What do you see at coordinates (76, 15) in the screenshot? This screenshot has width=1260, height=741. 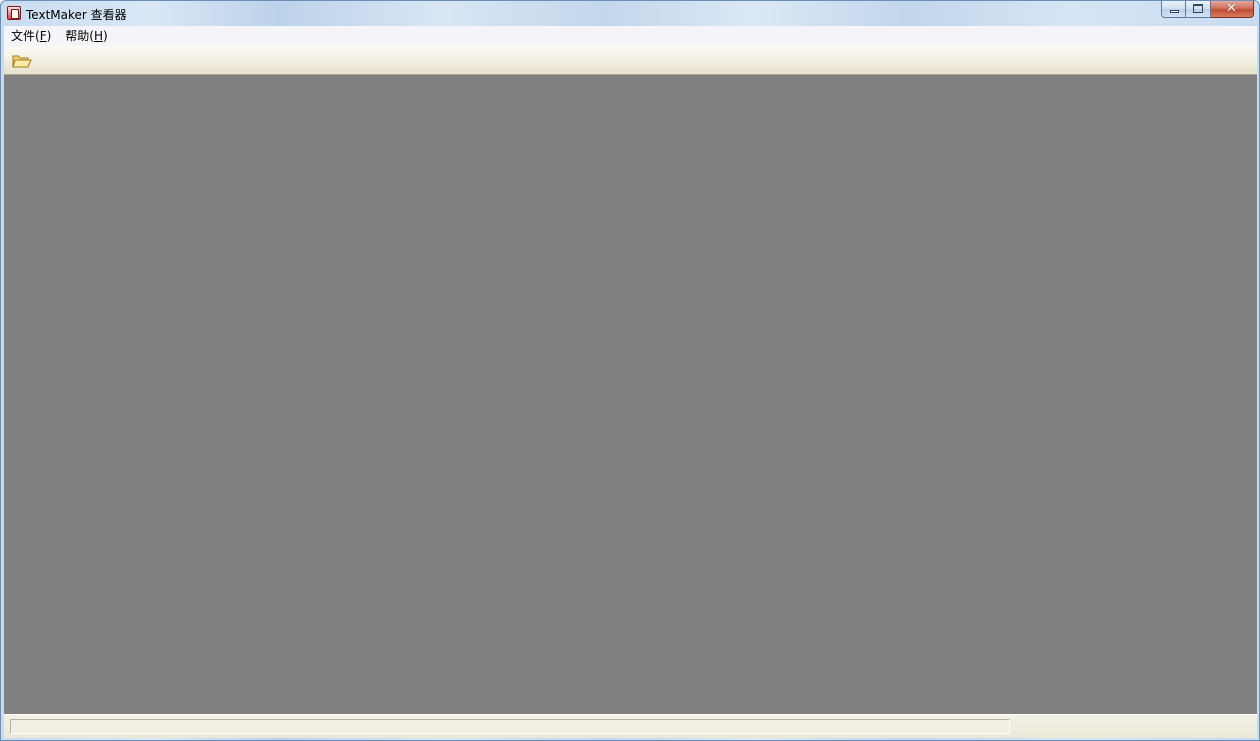 I see `window-title: TextMaker 查看器` at bounding box center [76, 15].